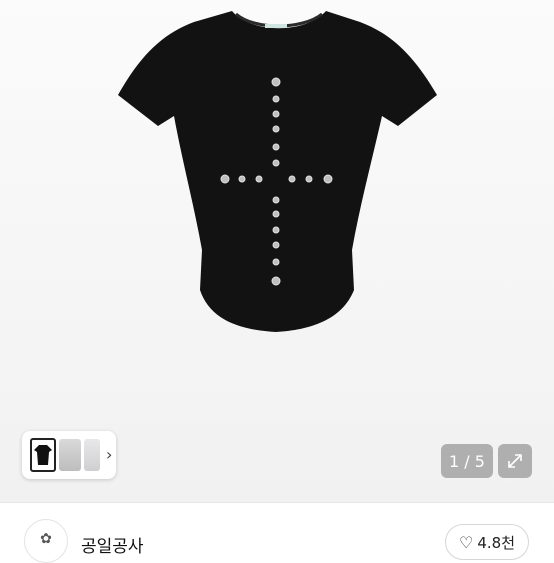 This screenshot has width=554, height=563. I want to click on chevron-right-icon: ›, so click(109, 455).